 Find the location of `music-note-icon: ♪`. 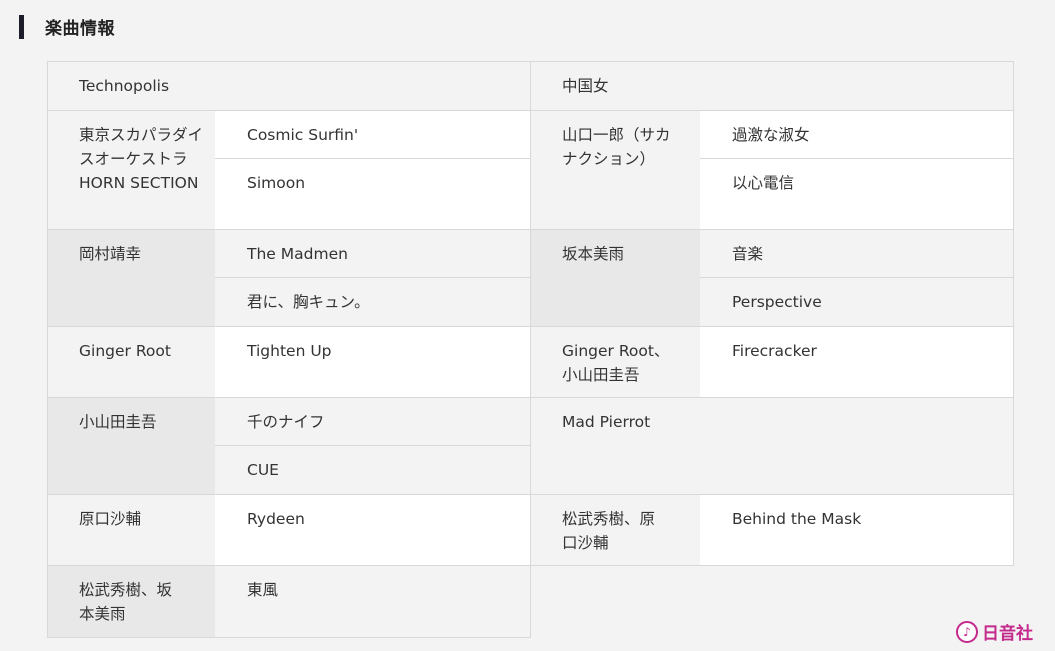

music-note-icon: ♪ is located at coordinates (967, 631).